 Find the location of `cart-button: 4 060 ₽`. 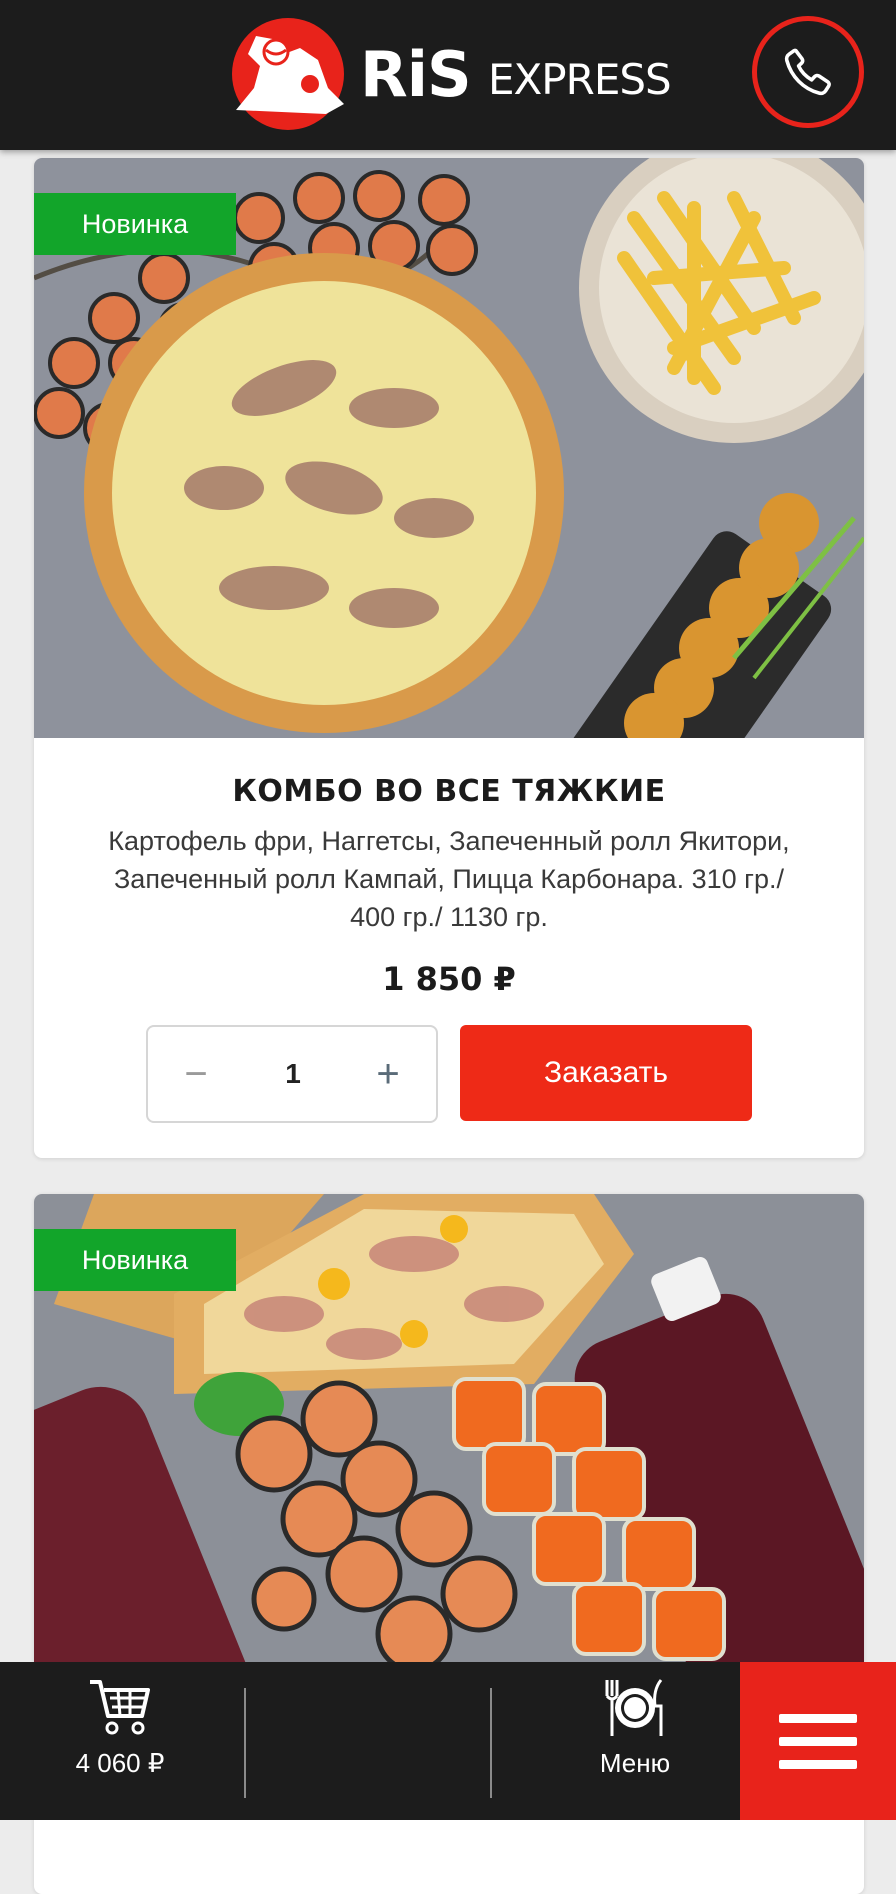

cart-button: 4 060 ₽ is located at coordinates (120, 1741).